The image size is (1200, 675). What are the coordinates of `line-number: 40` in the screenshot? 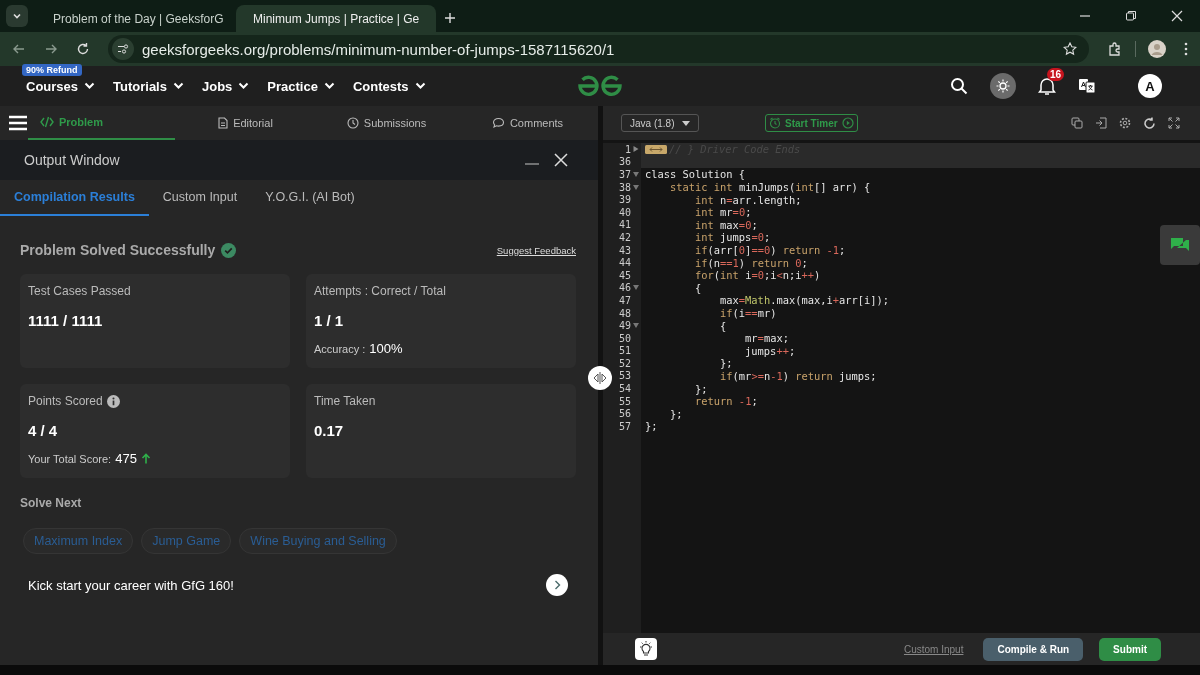 It's located at (624, 212).